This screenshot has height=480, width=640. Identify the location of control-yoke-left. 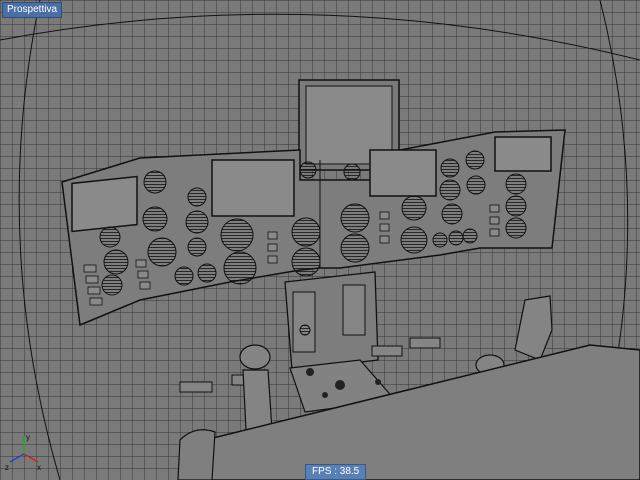
(256, 387).